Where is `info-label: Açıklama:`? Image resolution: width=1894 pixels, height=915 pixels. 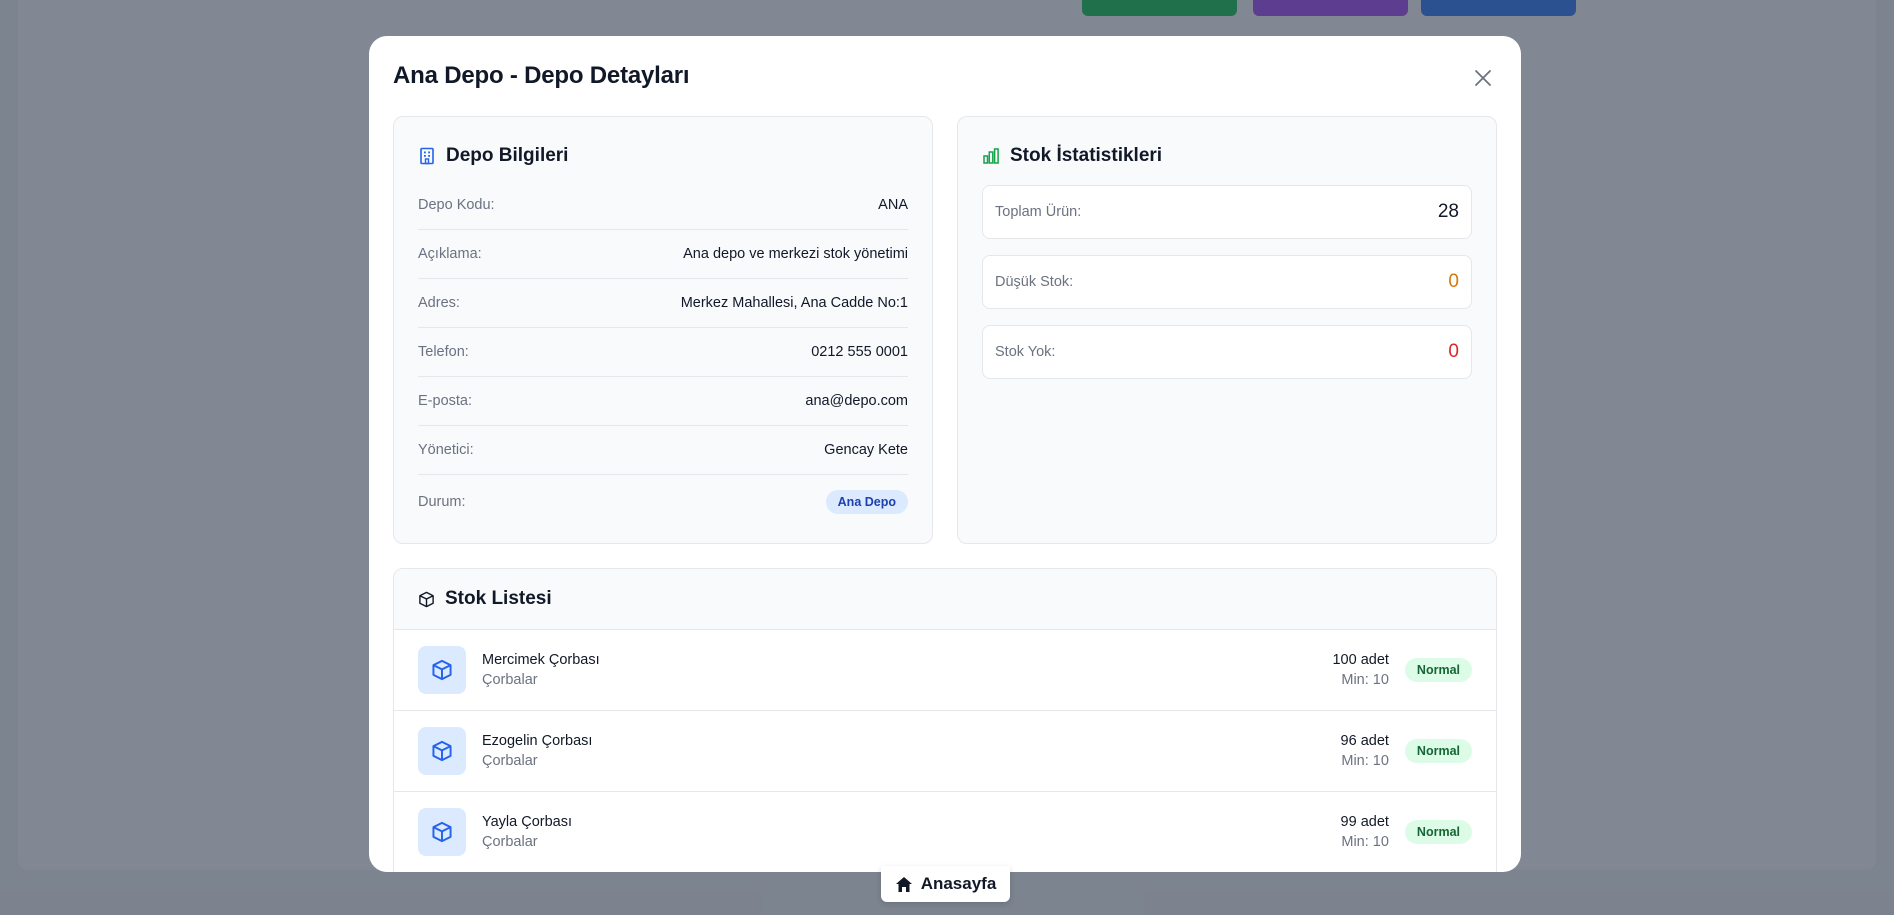
info-label: Açıklama: is located at coordinates (450, 254).